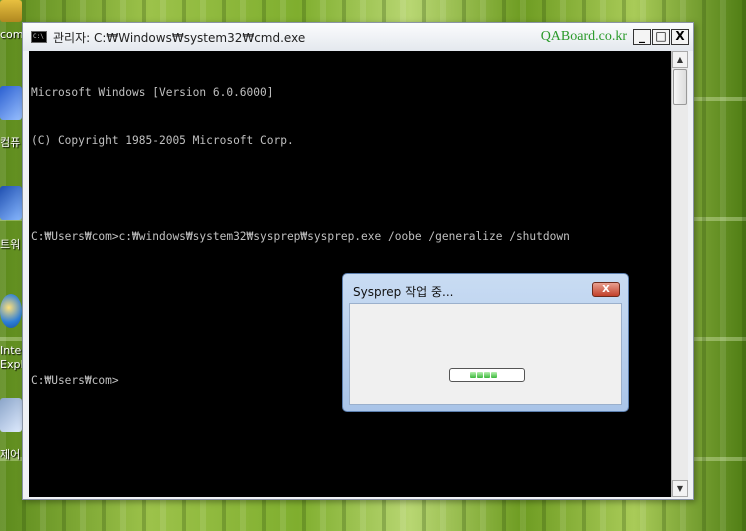 Image resolution: width=746 pixels, height=531 pixels. I want to click on dialog-close-button: X, so click(606, 289).